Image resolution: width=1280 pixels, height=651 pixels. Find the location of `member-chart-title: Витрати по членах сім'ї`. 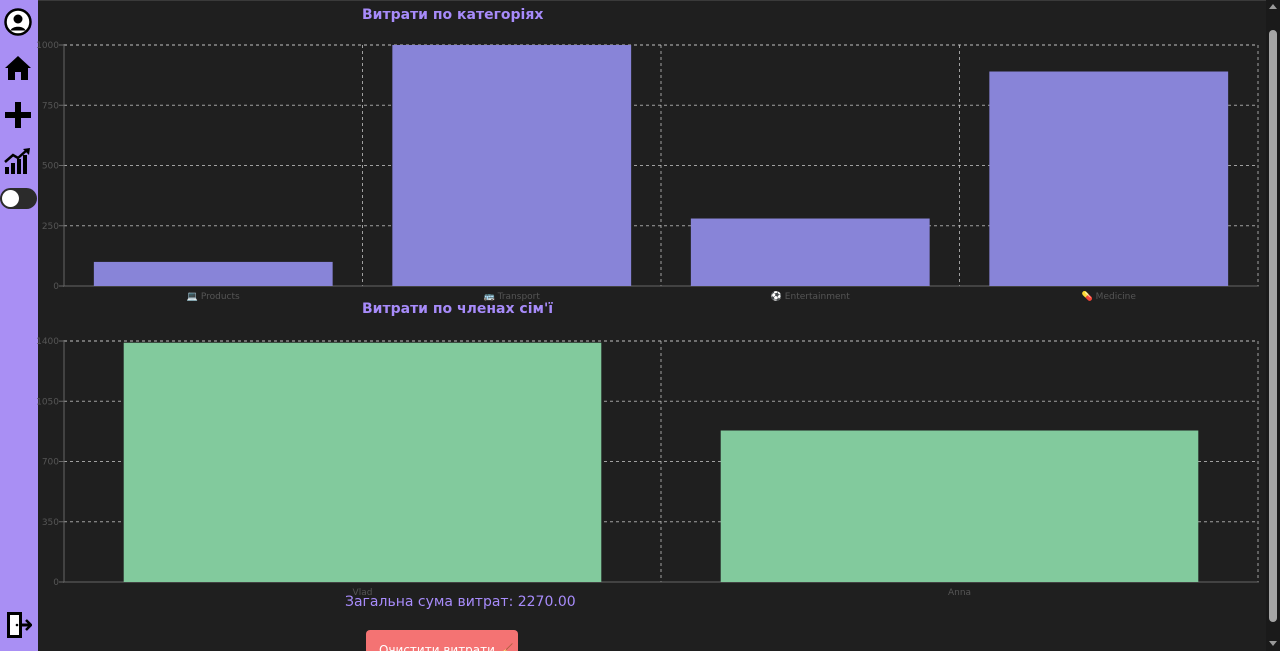

member-chart-title: Витрати по членах сім'ї is located at coordinates (458, 309).